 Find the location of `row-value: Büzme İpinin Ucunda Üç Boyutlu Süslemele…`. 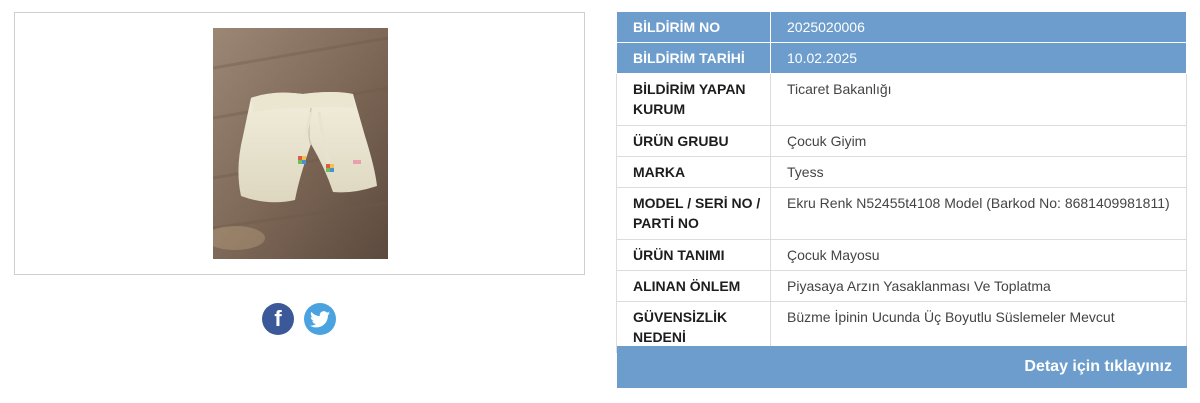

row-value: Büzme İpinin Ucunda Üç Boyutlu Süslemele… is located at coordinates (978, 327).